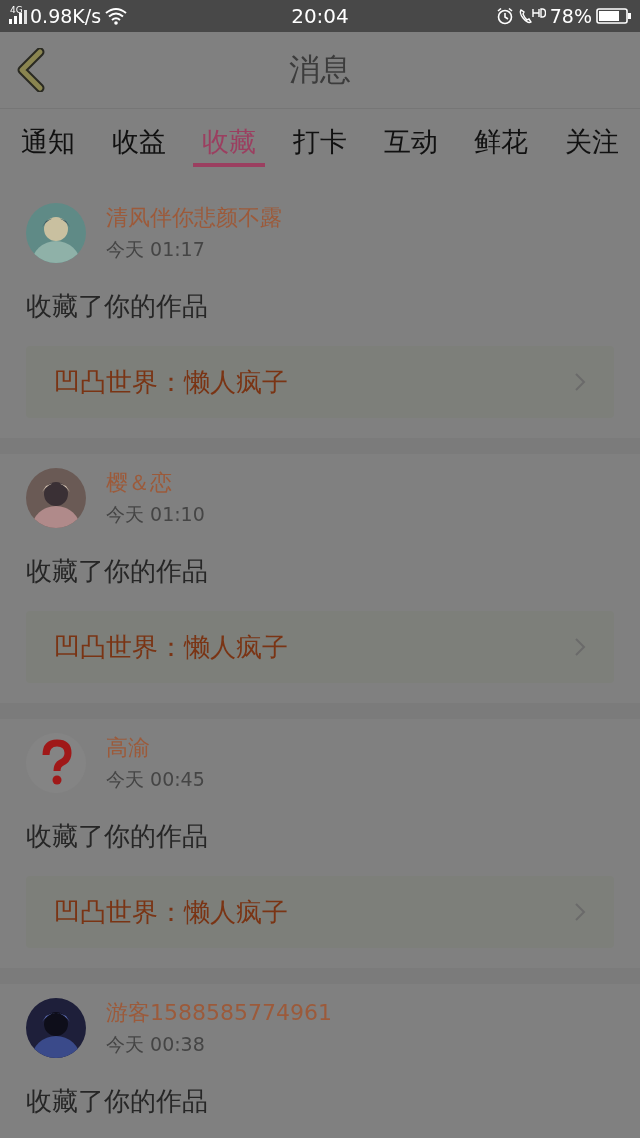 The width and height of the screenshot is (640, 1138). Describe the element at coordinates (501, 138) in the screenshot. I see `tab: 鲜花` at that location.